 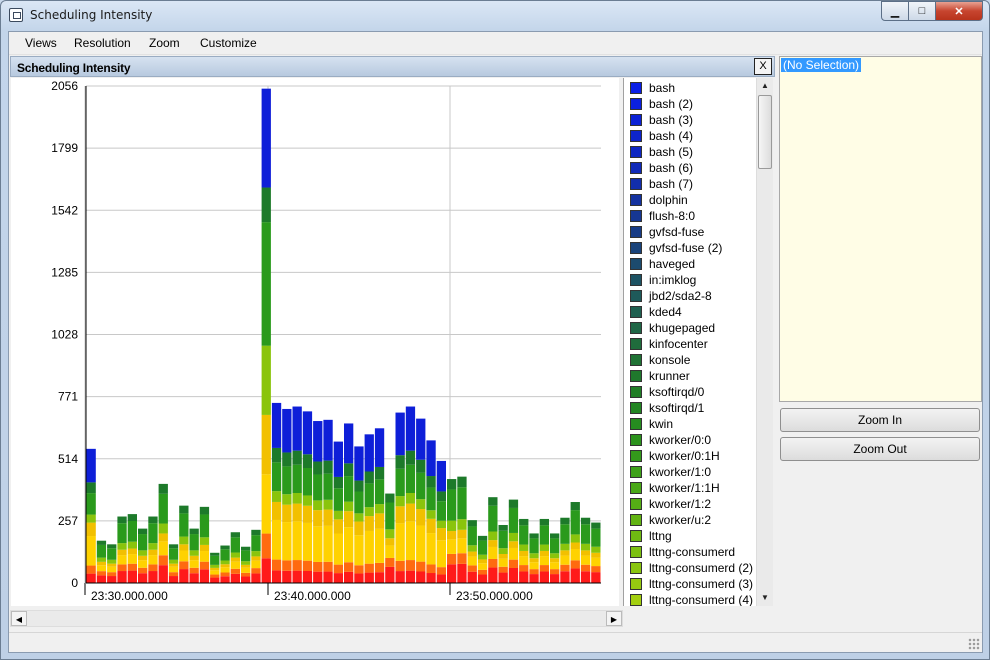 What do you see at coordinates (691, 568) in the screenshot?
I see `legend-item: lttng-consumerd (2)` at bounding box center [691, 568].